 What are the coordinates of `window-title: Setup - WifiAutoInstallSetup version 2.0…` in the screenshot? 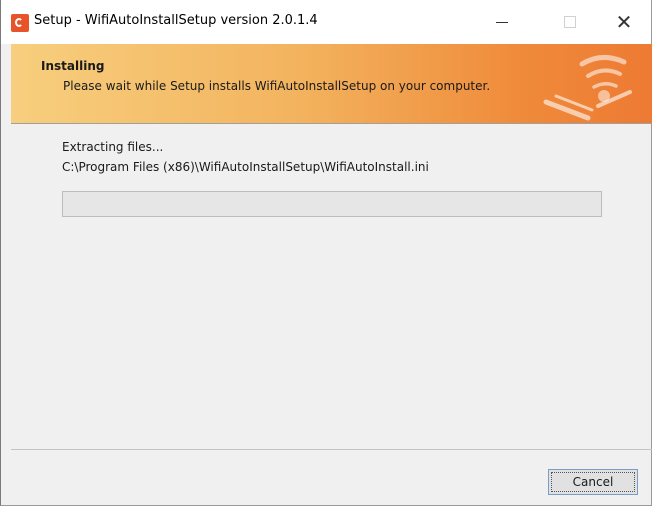 It's located at (176, 20).